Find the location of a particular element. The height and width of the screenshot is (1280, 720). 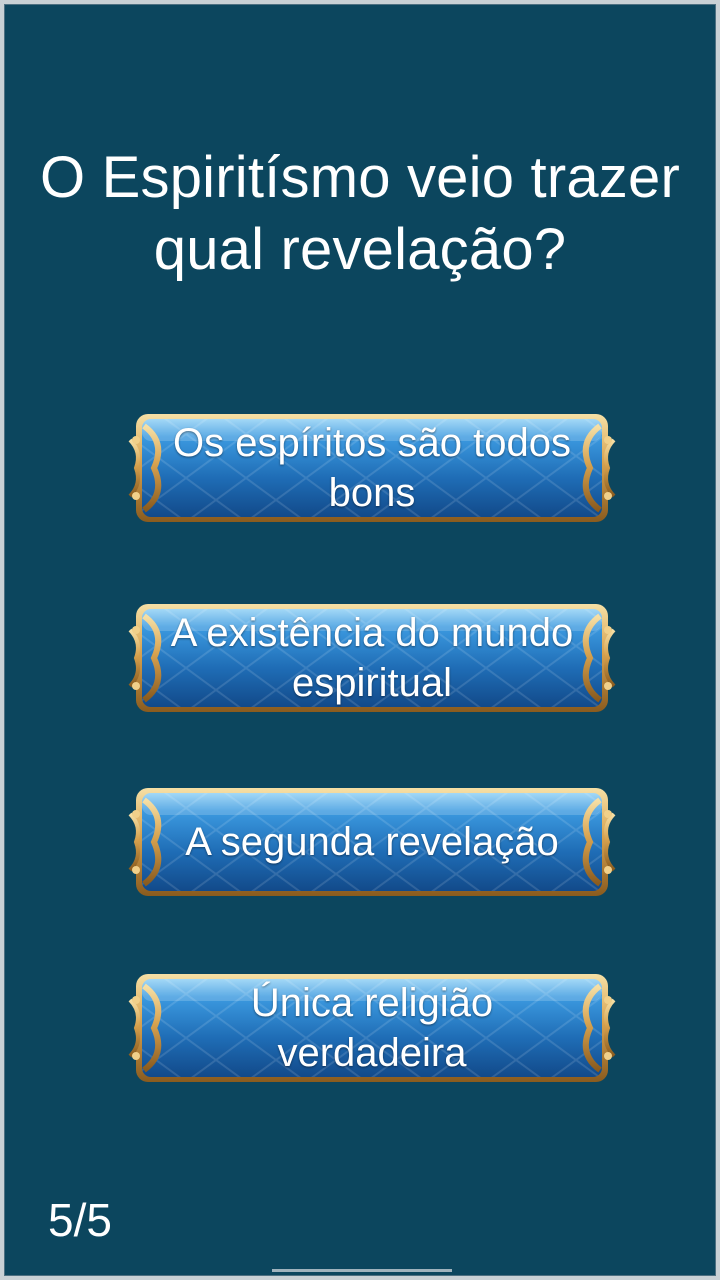

question-counter: 5/5 is located at coordinates (80, 1220).